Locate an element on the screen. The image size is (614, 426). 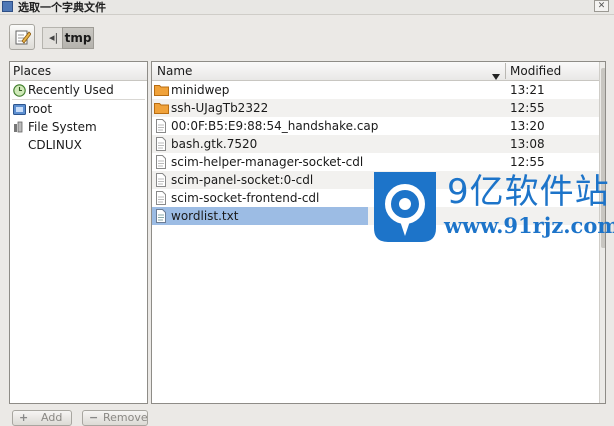
title-bar: 选取一个字典文件 ✕ is located at coordinates (307, 7).